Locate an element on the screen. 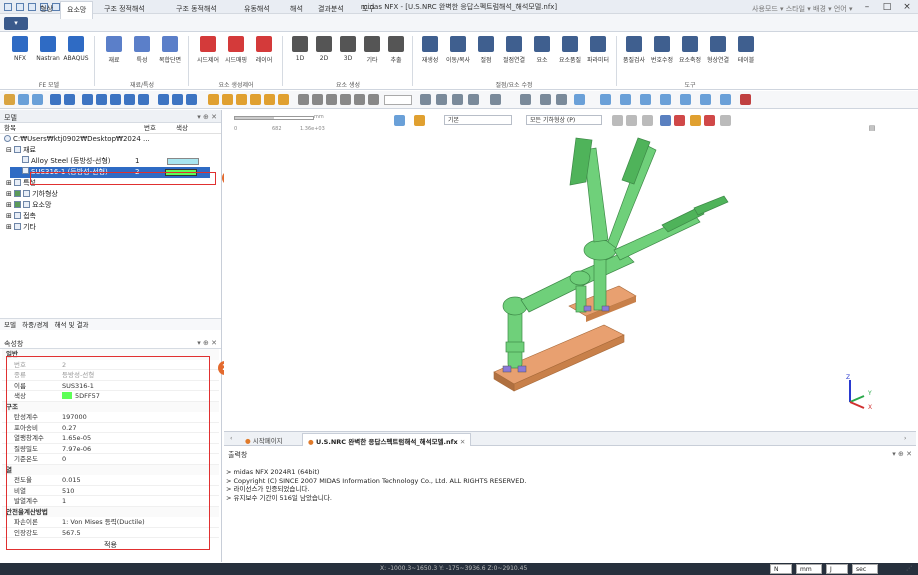 This screenshot has width=918, height=575. length-unit-select: mm is located at coordinates (809, 569).